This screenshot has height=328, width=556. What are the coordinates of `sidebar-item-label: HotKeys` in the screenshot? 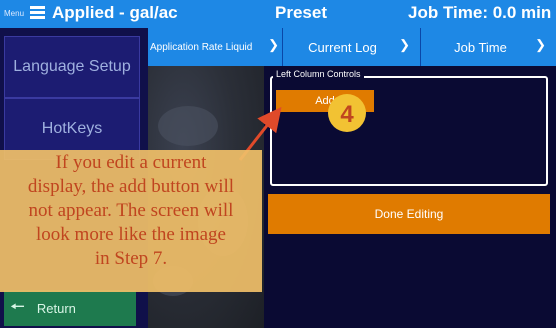 It's located at (72, 128).